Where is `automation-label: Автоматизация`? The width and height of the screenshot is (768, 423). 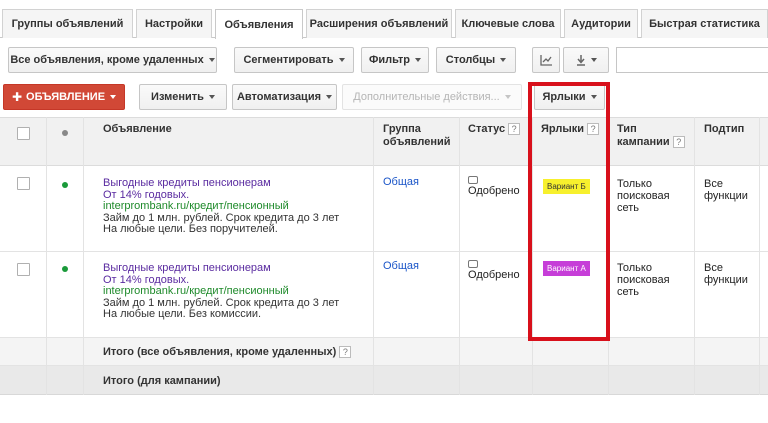 automation-label: Автоматизация is located at coordinates (279, 97).